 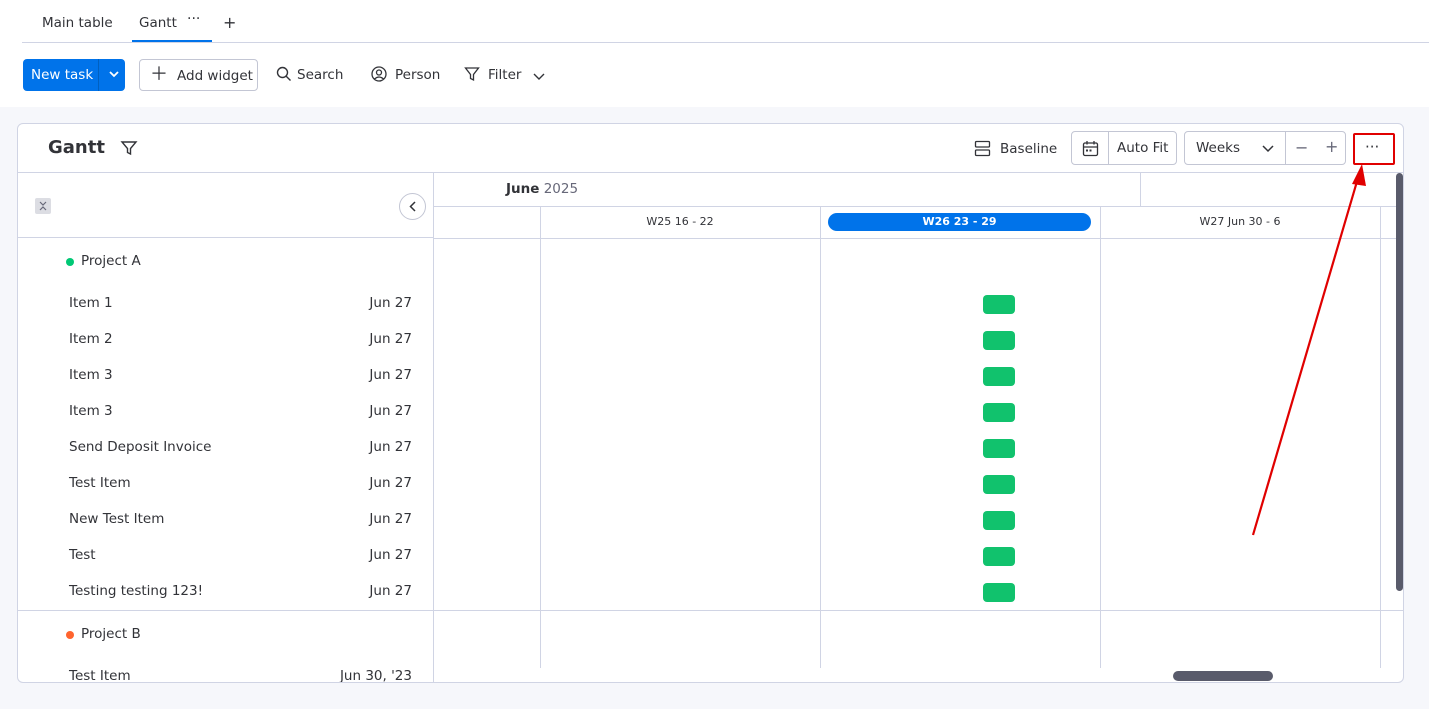 I want to click on new-task-button: New task, so click(x=74, y=75).